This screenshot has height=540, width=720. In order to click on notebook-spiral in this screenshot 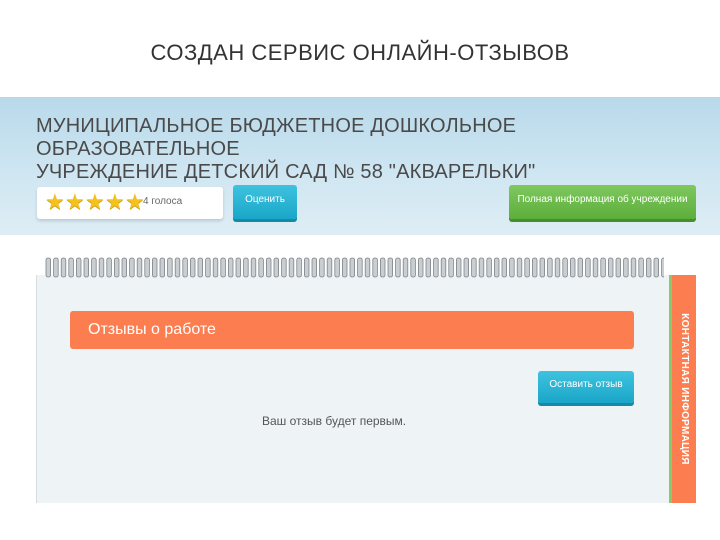, I will do `click(354, 268)`.